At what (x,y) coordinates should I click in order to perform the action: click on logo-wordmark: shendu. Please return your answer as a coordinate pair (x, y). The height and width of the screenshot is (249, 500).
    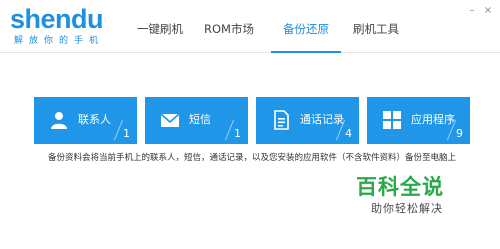
    Looking at the image, I should click on (57, 19).